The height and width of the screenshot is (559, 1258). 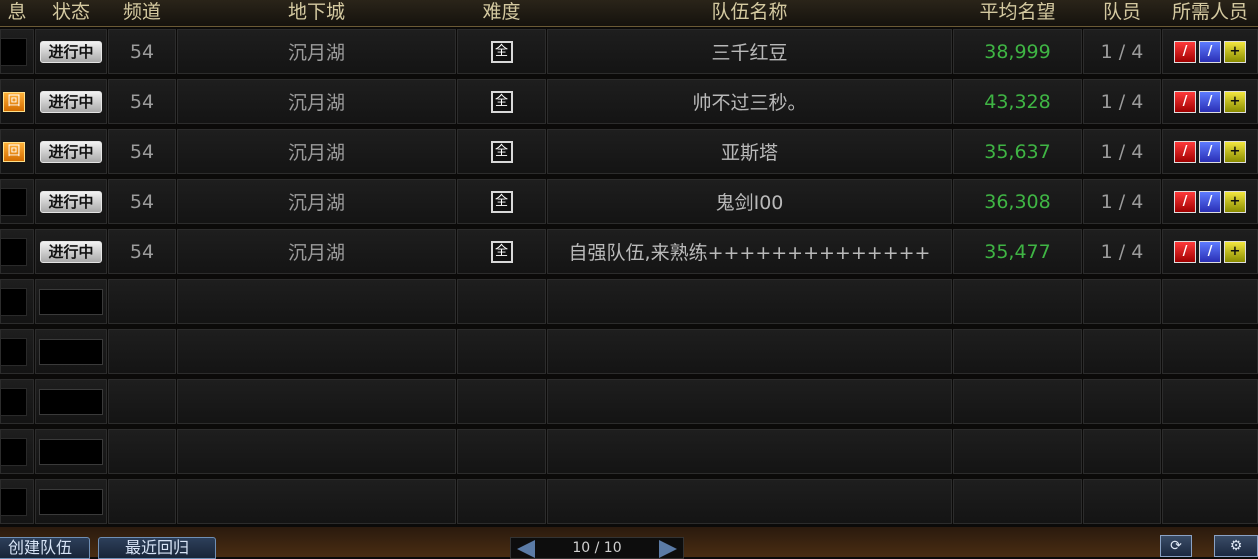 What do you see at coordinates (316, 153) in the screenshot?
I see `cell-text-dungeon: 沉月湖` at bounding box center [316, 153].